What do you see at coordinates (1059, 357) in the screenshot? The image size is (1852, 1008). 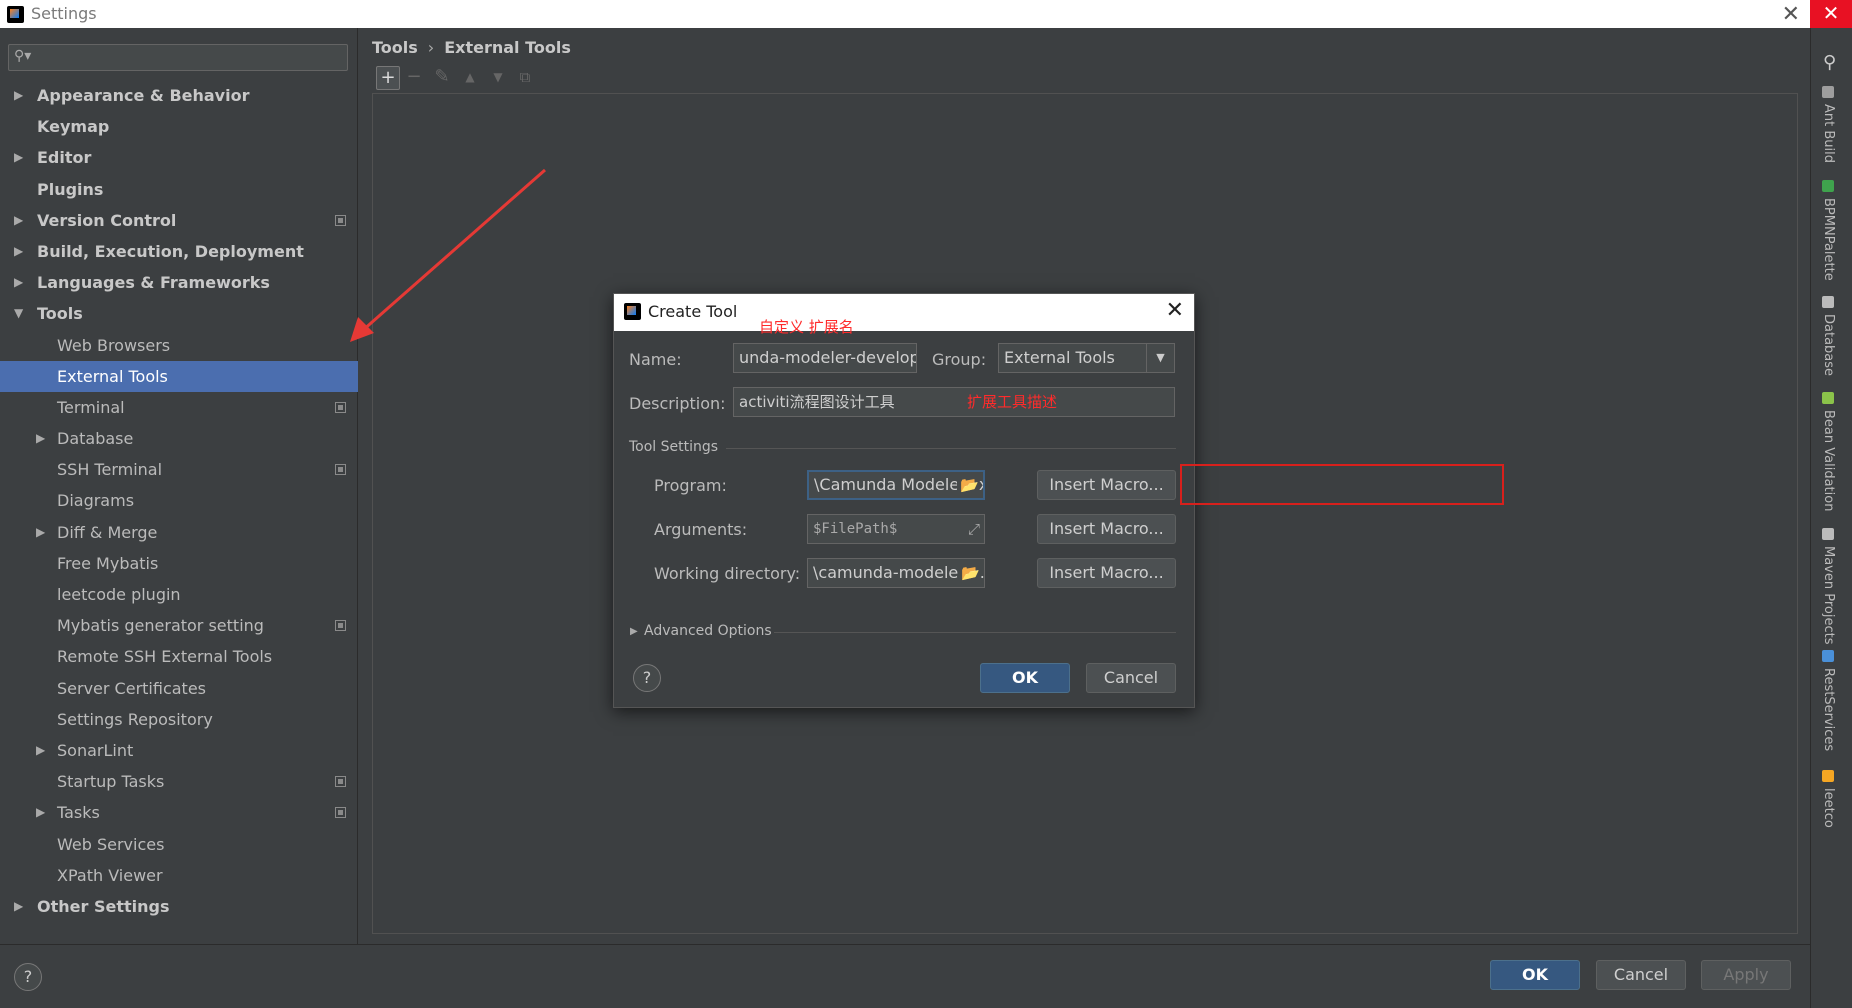 I see `group-value: External Tools` at bounding box center [1059, 357].